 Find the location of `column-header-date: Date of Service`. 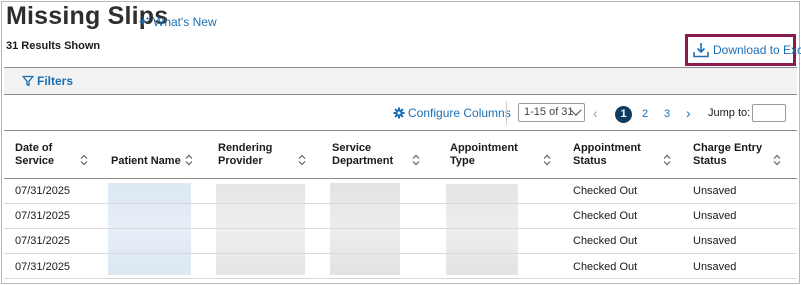

column-header-date: Date of Service is located at coordinates (40, 155).